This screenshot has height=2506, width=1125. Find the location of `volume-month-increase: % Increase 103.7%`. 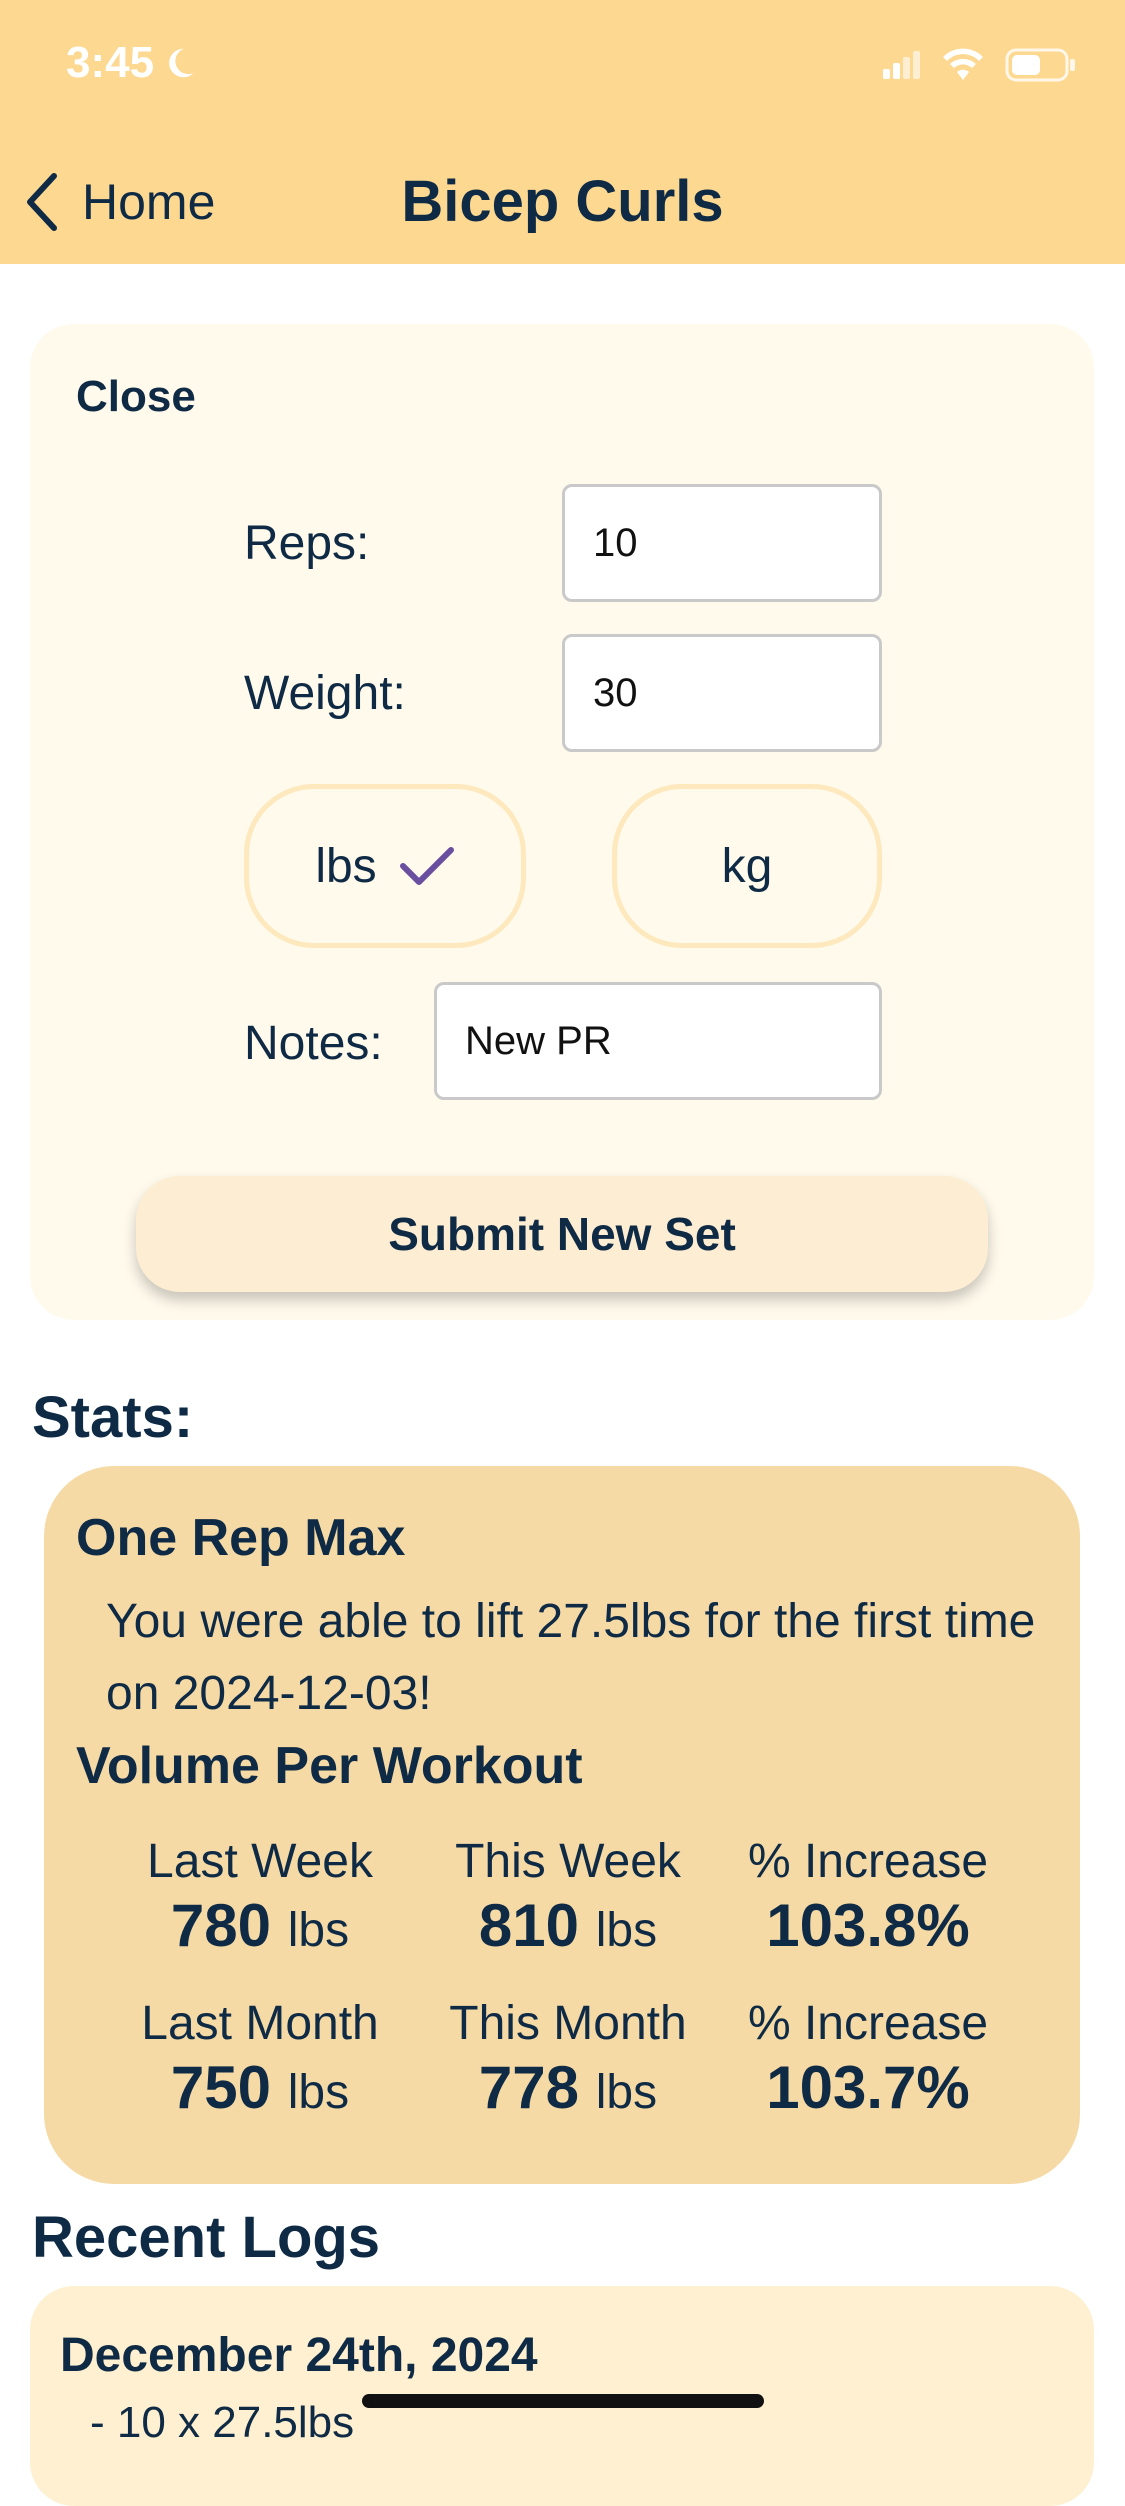

volume-month-increase: % Increase 103.7% is located at coordinates (868, 2059).